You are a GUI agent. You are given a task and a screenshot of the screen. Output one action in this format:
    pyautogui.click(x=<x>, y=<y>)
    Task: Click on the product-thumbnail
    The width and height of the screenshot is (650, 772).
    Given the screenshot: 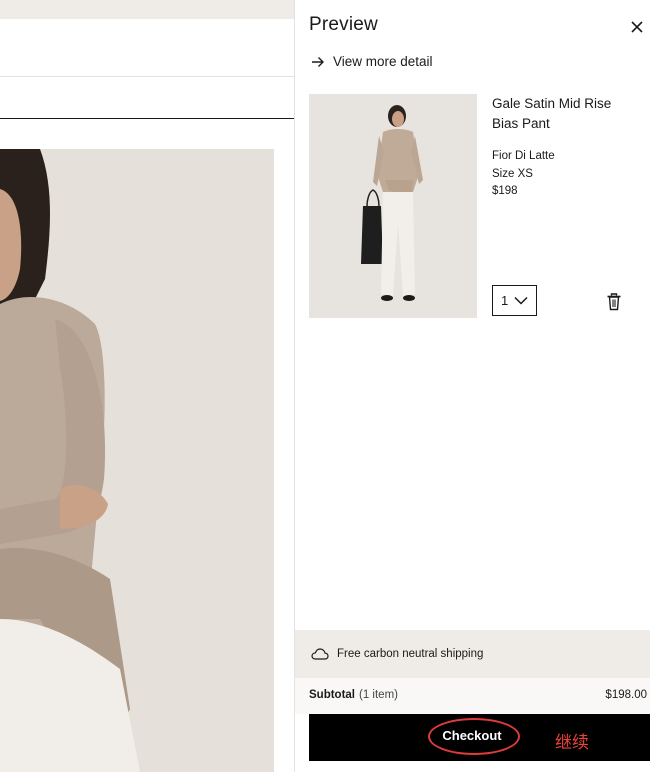 What is the action you would take?
    pyautogui.click(x=393, y=206)
    